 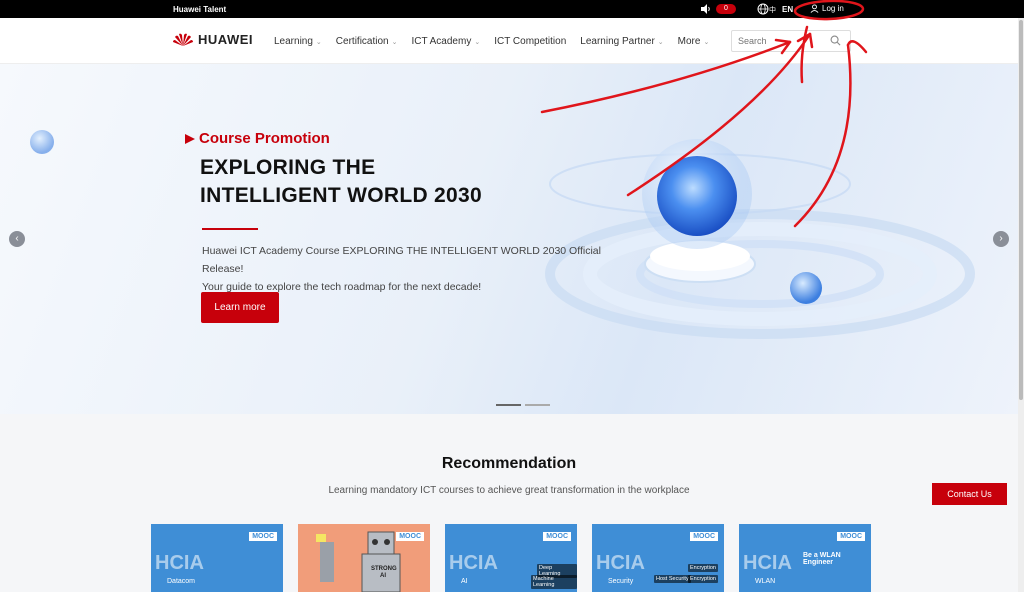 I want to click on huawei-logo: HUAWEI, so click(x=213, y=39).